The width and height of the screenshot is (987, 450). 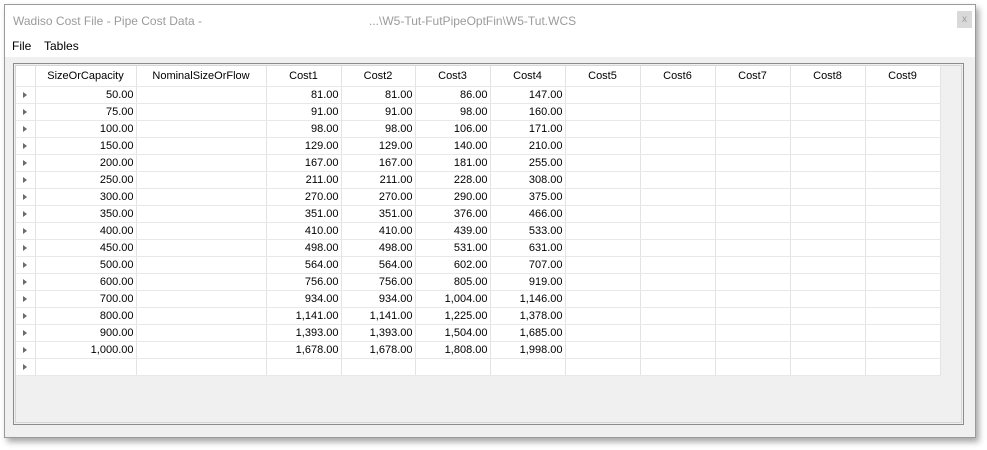 I want to click on grid-cell: 106.00, so click(x=453, y=129).